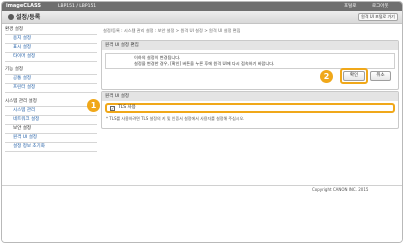 The image size is (404, 244). Describe the element at coordinates (122, 45) in the screenshot. I see `edit-panel-title: 원격 UI 설정 편집` at that location.